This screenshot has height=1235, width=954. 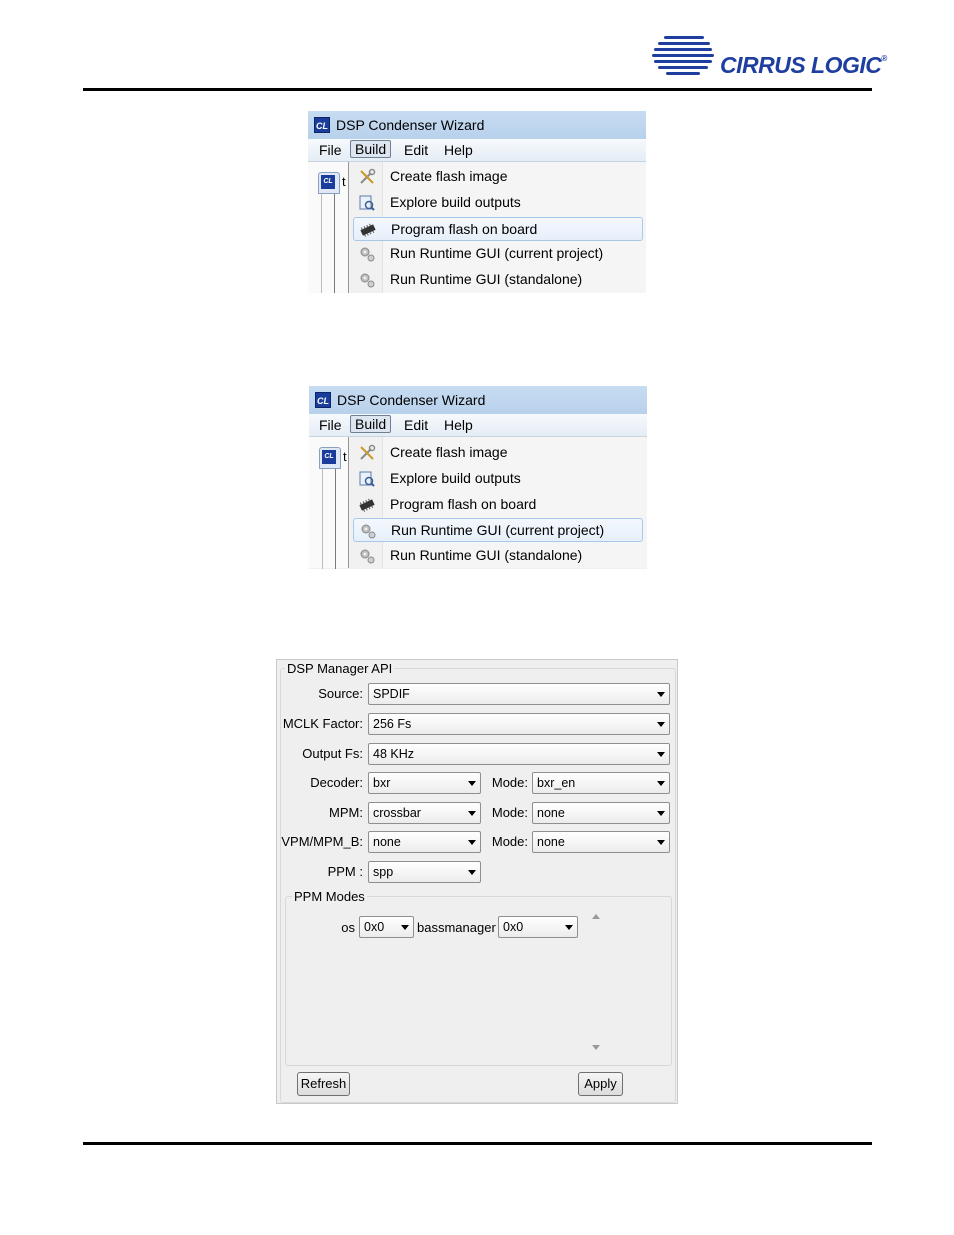 What do you see at coordinates (424, 842) in the screenshot?
I see `vpm-mpm-b-select: none` at bounding box center [424, 842].